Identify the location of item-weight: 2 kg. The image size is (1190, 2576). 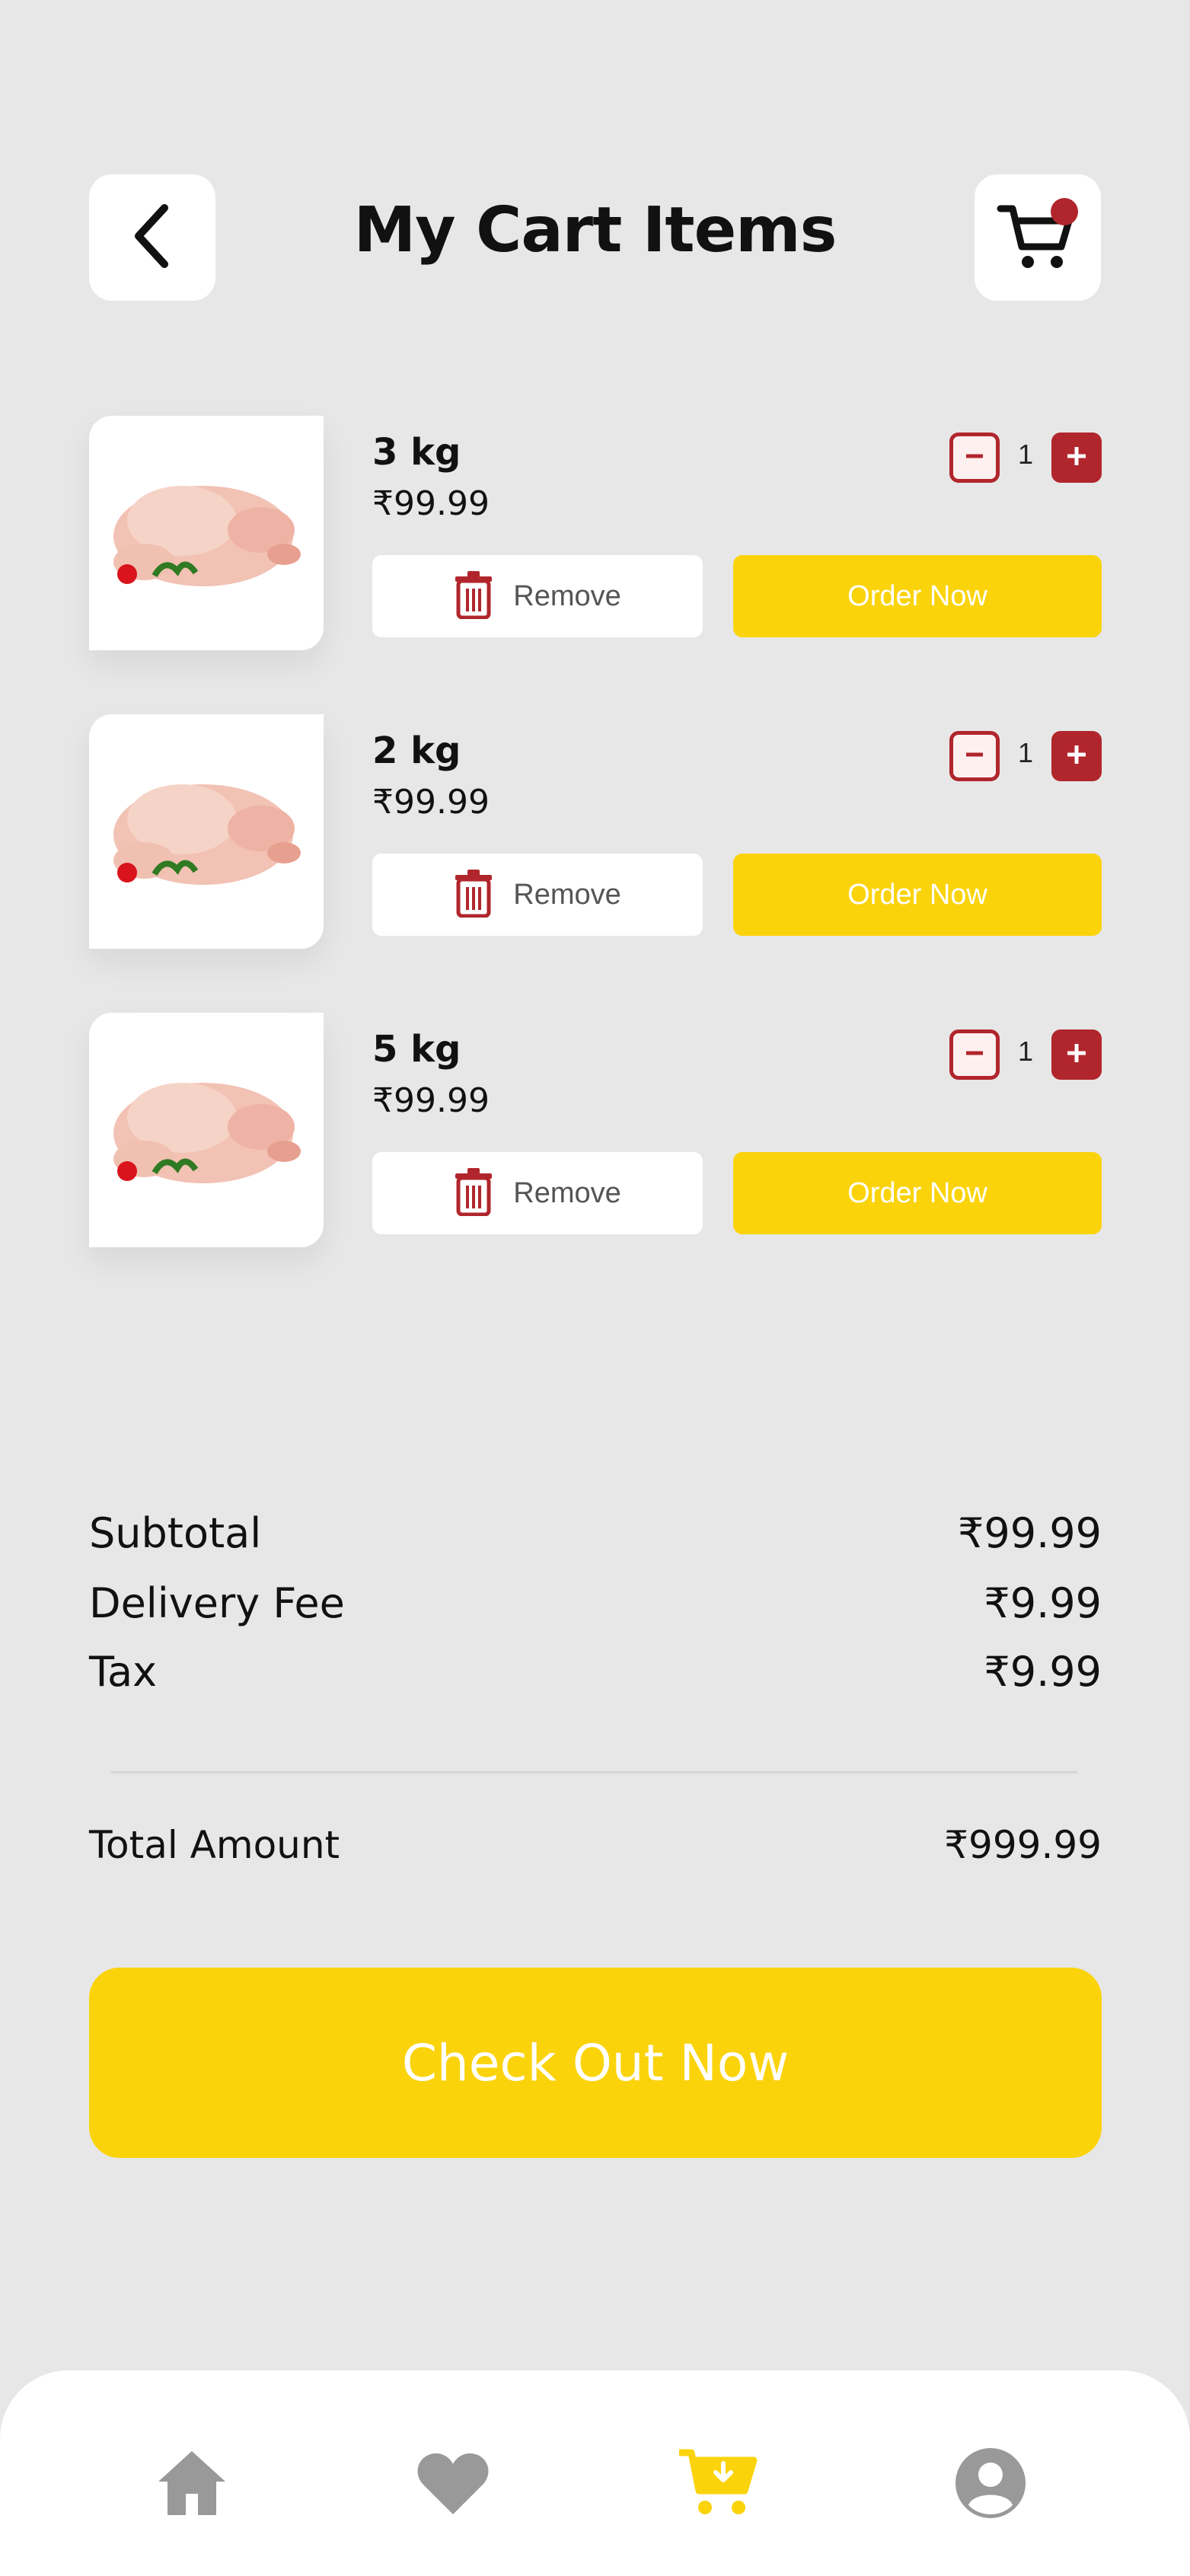
(416, 750).